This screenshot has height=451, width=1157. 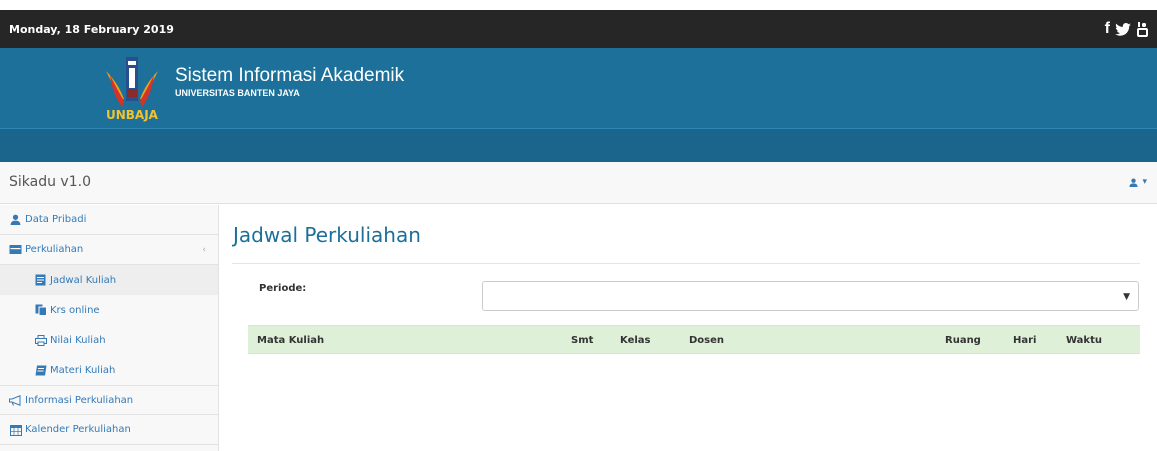 I want to click on sidebar-item-label: Materi Kuliah, so click(x=83, y=370).